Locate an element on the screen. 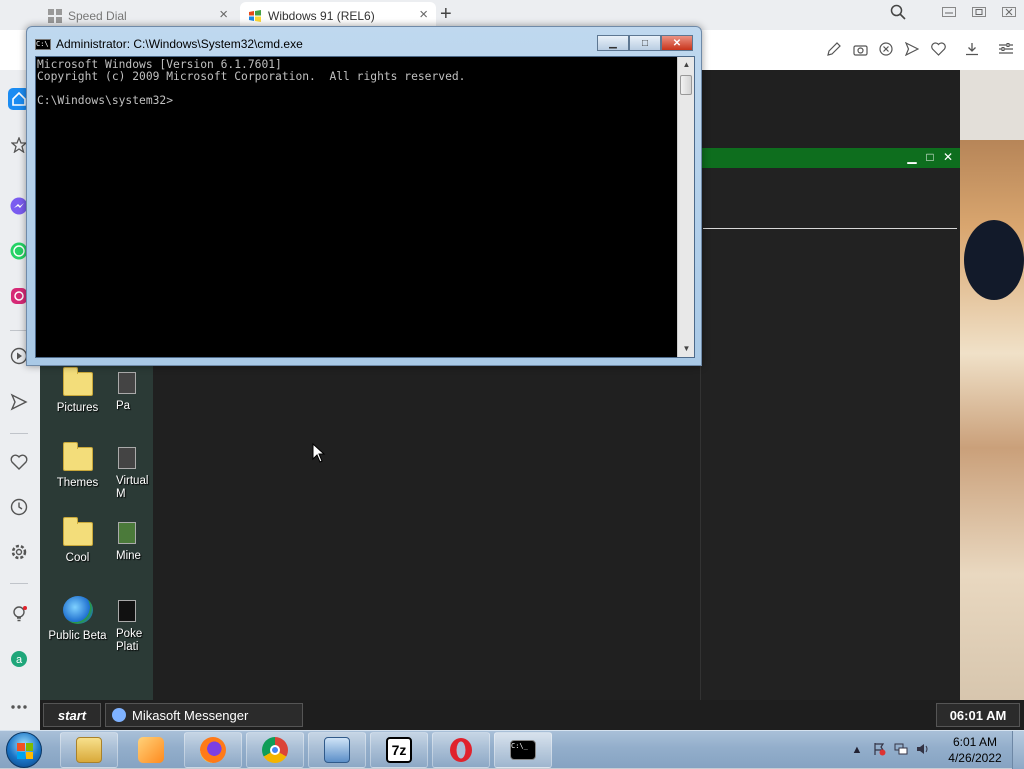 The image size is (1024, 769). clock-date: 4/26/2022 is located at coordinates (975, 758).